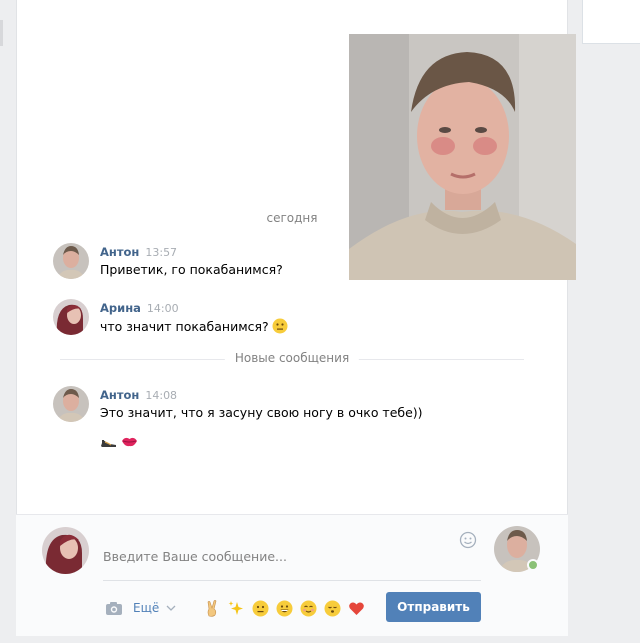 This screenshot has height=643, width=640. I want to click on my-avatar, so click(65, 550).